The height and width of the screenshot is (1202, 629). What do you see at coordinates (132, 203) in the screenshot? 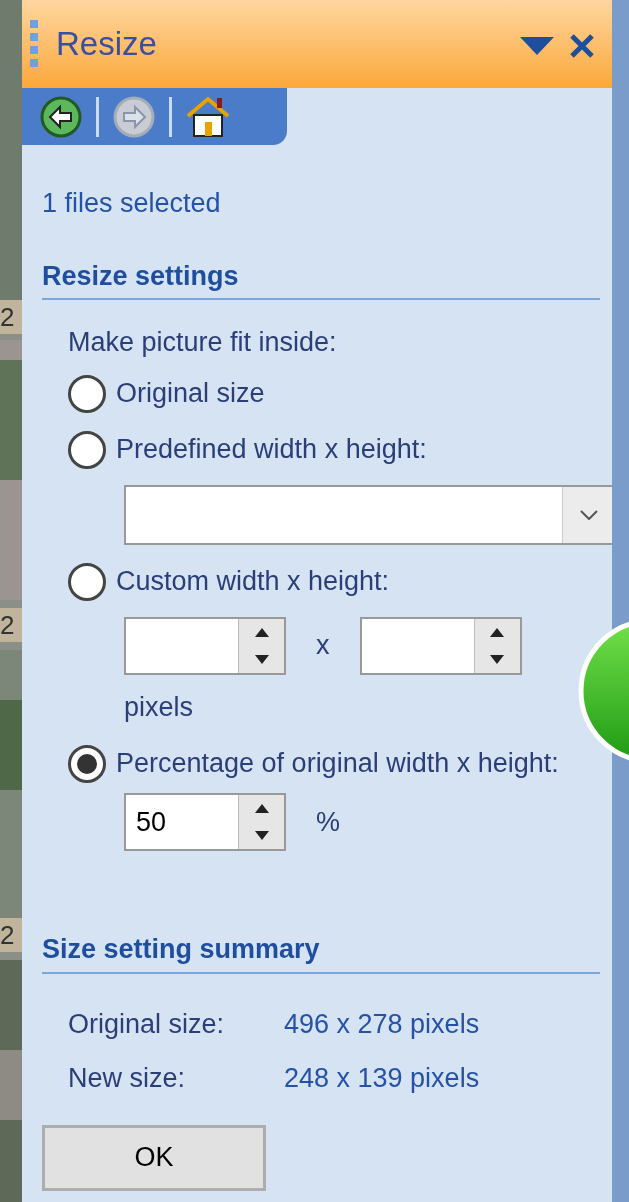
I see `selection-info-text: 1 files selected` at bounding box center [132, 203].